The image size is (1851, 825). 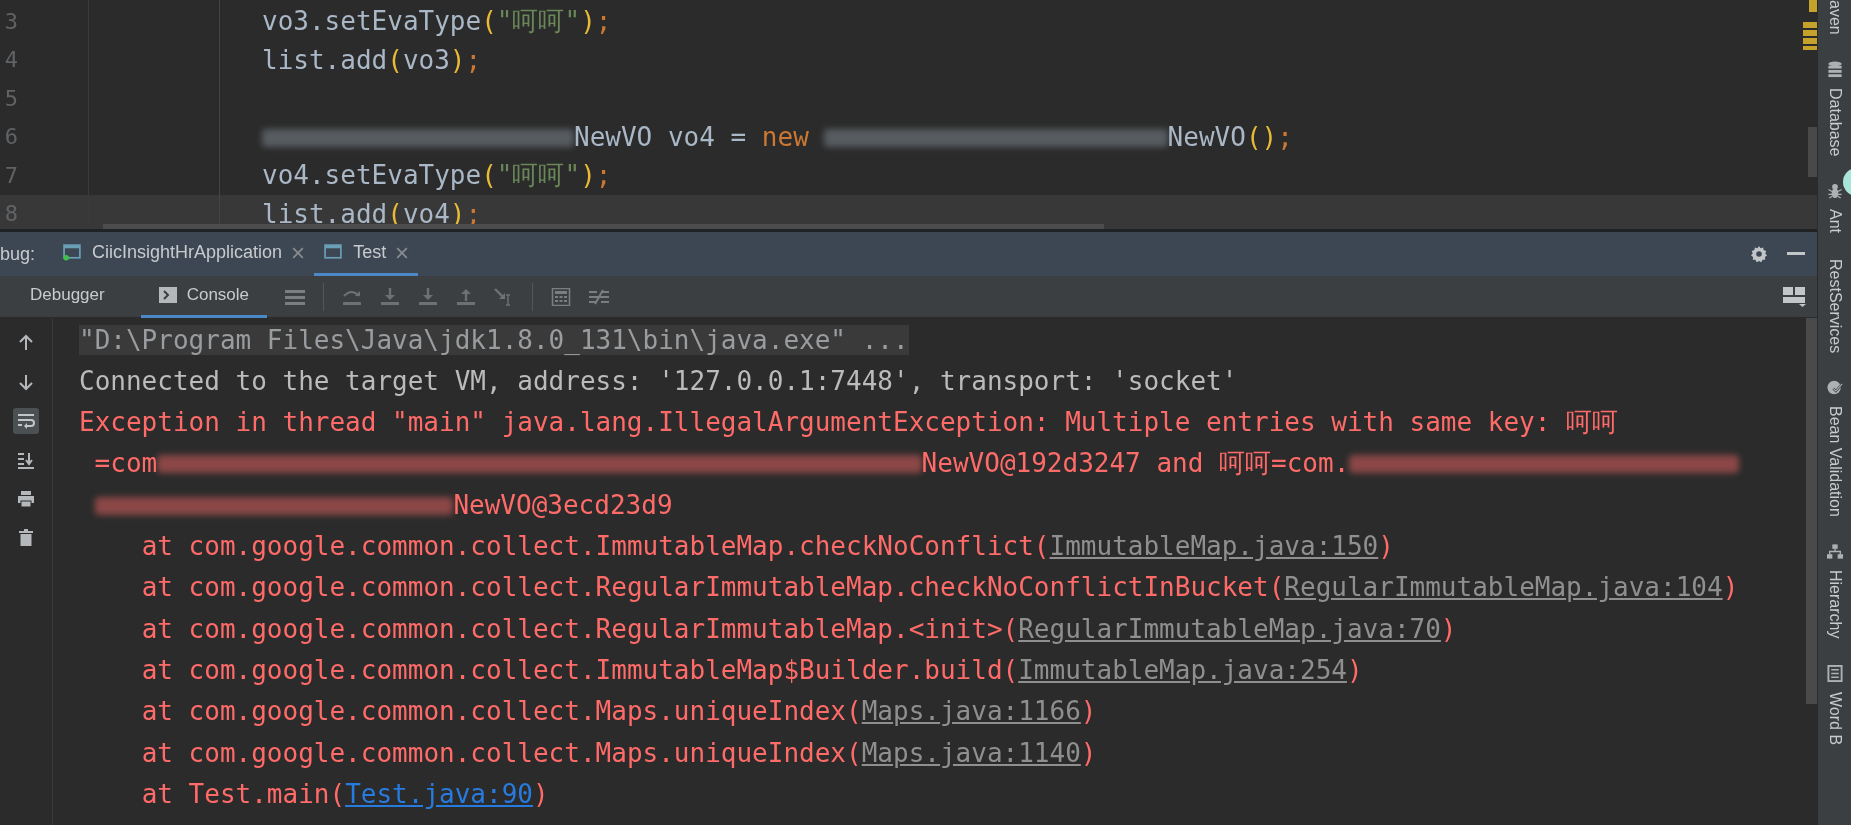 I want to click on code-line: vo4.setEvaType("呵呵");, so click(x=437, y=175).